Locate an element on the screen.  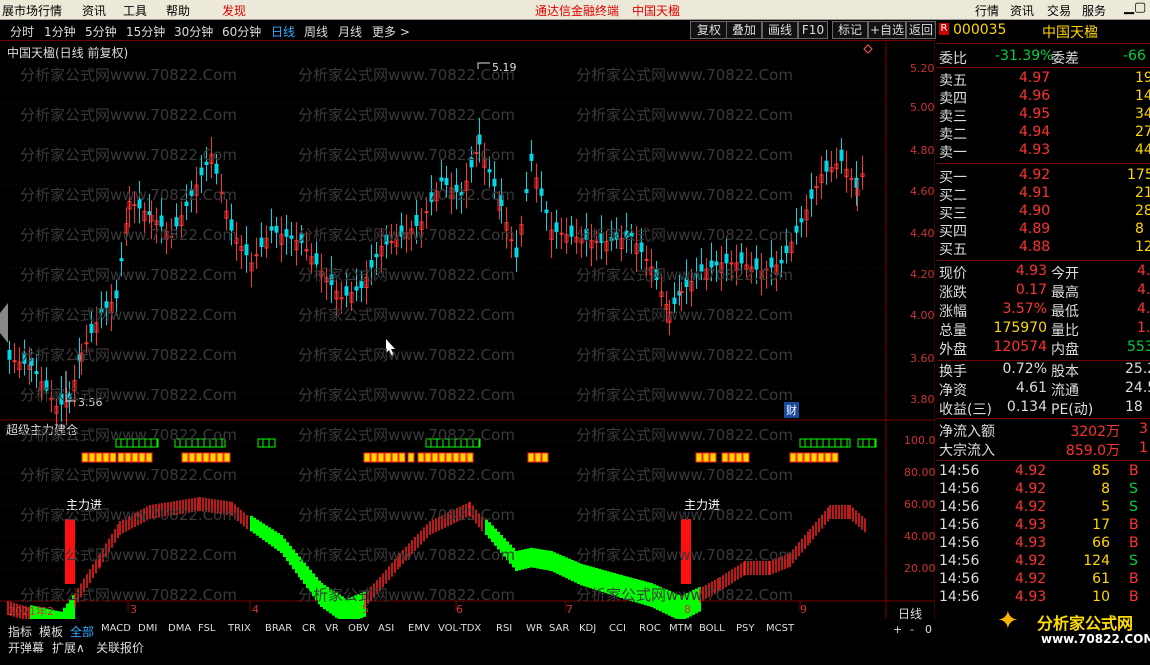
sell-price: 4.94 is located at coordinates (1035, 132).